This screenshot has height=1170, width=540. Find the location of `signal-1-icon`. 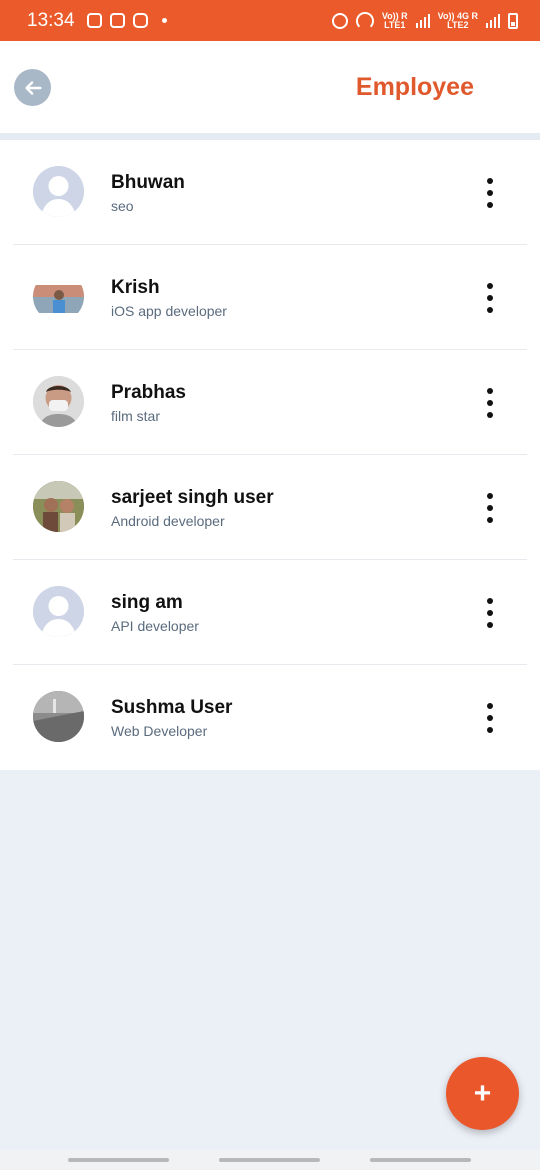

signal-1-icon is located at coordinates (422, 20).